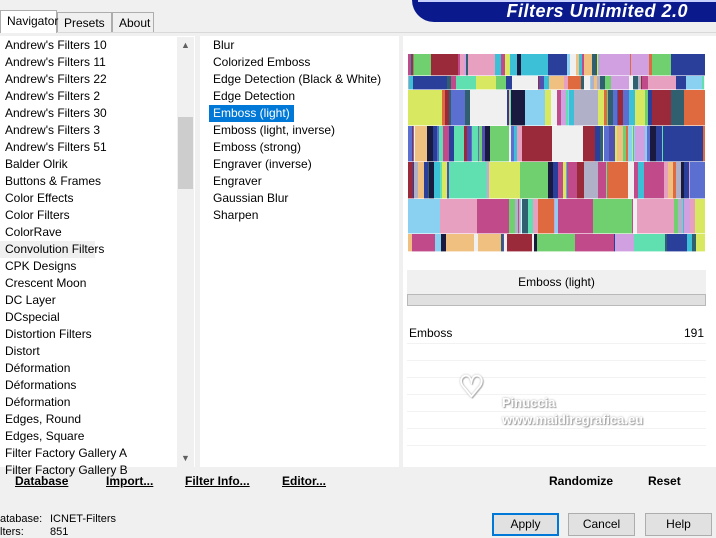  I want to click on category-item: Andrew's Filters 22, so click(87, 79).